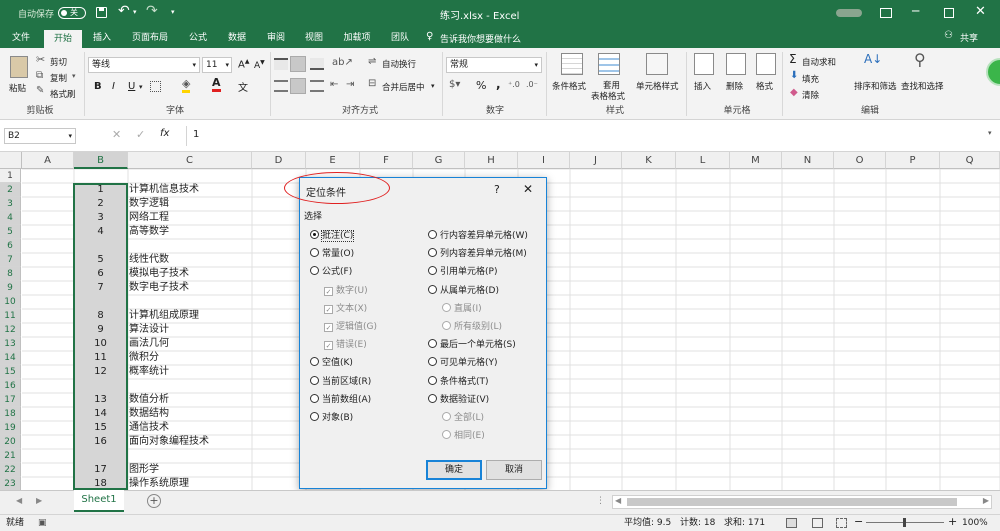 Image resolution: width=1000 pixels, height=531 pixels. I want to click on restore-icon, so click(949, 13).